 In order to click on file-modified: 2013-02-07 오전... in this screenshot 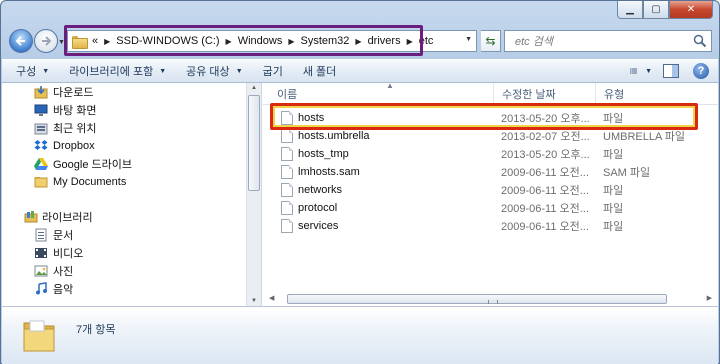, I will do `click(545, 137)`.